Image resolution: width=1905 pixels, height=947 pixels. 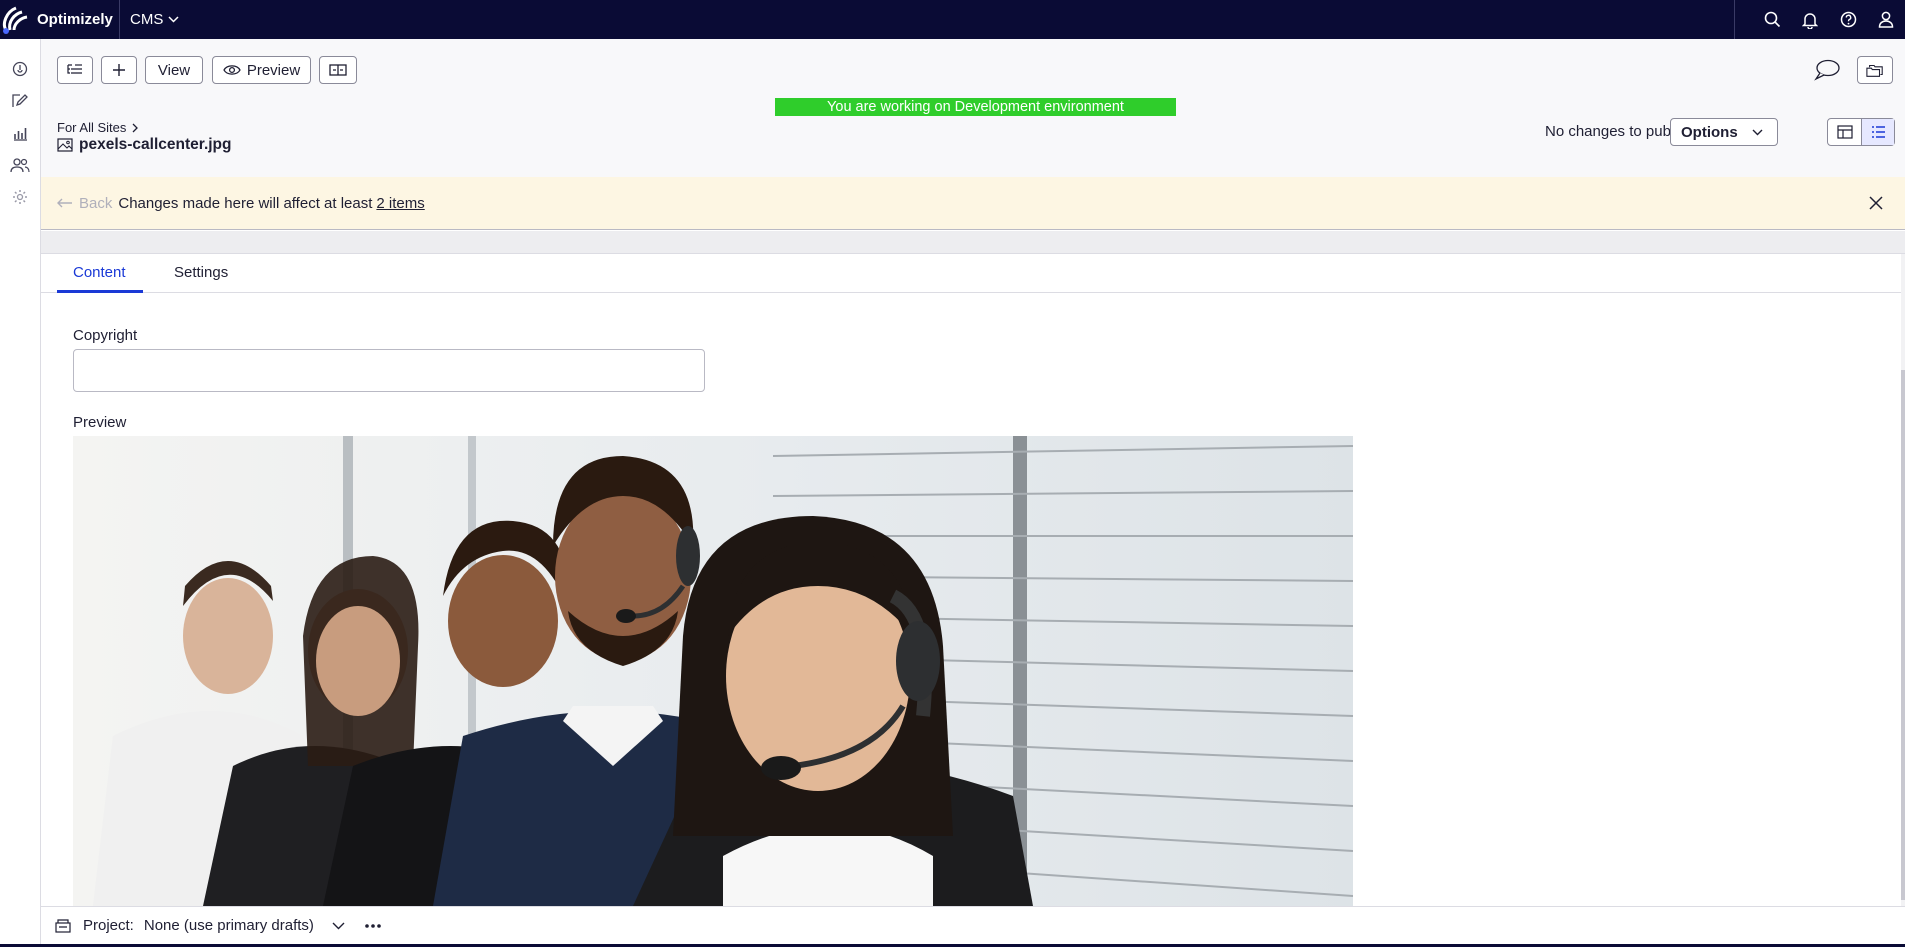 What do you see at coordinates (973, 925) in the screenshot?
I see `project-bar: Project: None (use primary drafts)` at bounding box center [973, 925].